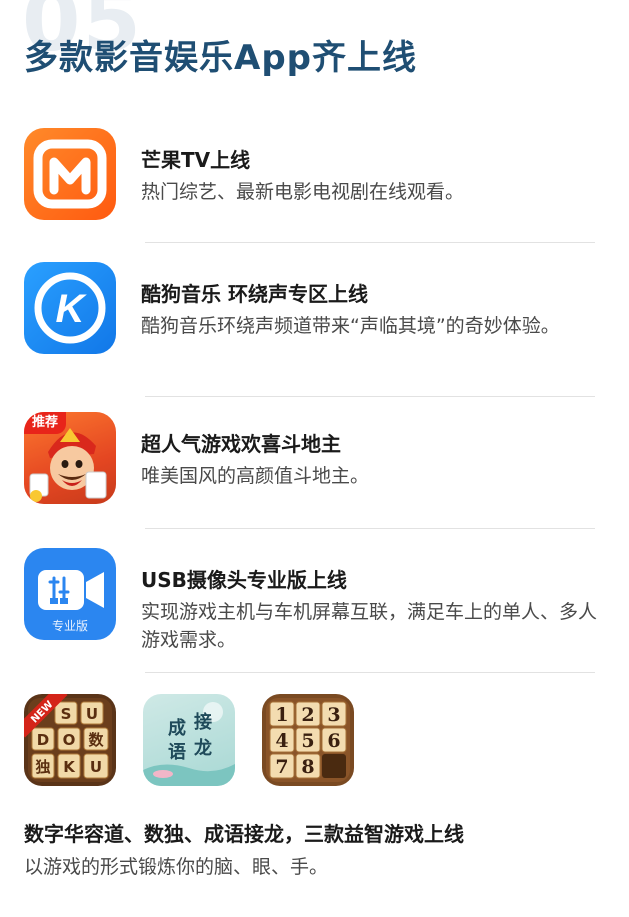 Image resolution: width=629 pixels, height=917 pixels. Describe the element at coordinates (281, 767) in the screenshot. I see `klotski-tile: 7` at that location.